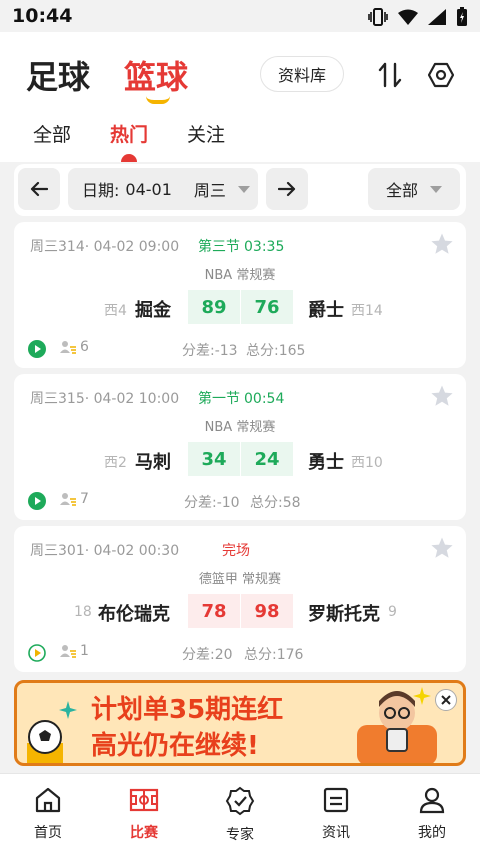 This screenshot has width=480, height=853. What do you see at coordinates (432, 800) in the screenshot?
I see `user-icon` at bounding box center [432, 800].